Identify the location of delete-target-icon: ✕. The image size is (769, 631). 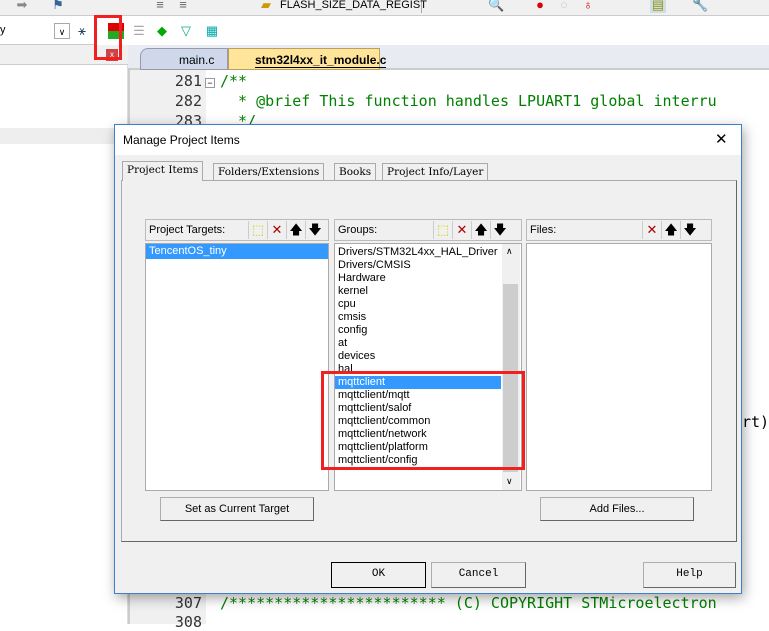
(276, 230).